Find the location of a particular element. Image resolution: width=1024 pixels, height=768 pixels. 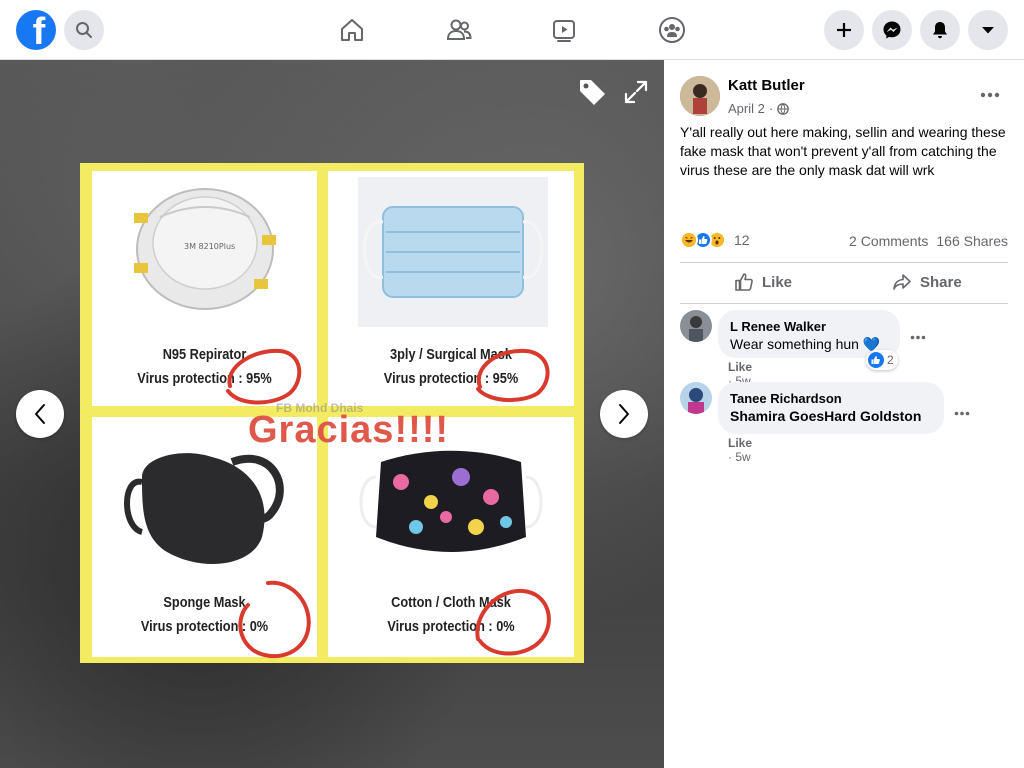

engagement-stats: 2 Comments 166 Shares is located at coordinates (928, 241).